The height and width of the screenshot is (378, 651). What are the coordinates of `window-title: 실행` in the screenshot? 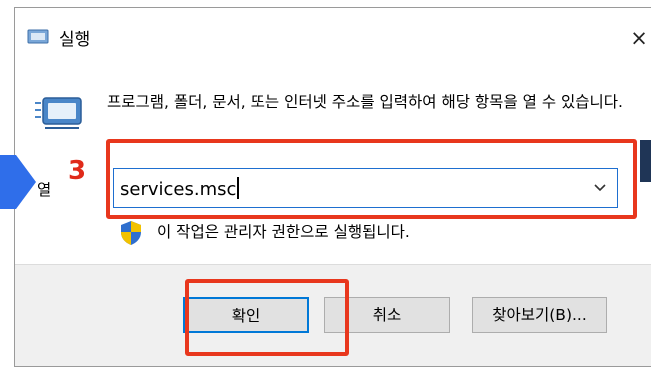 It's located at (75, 40).